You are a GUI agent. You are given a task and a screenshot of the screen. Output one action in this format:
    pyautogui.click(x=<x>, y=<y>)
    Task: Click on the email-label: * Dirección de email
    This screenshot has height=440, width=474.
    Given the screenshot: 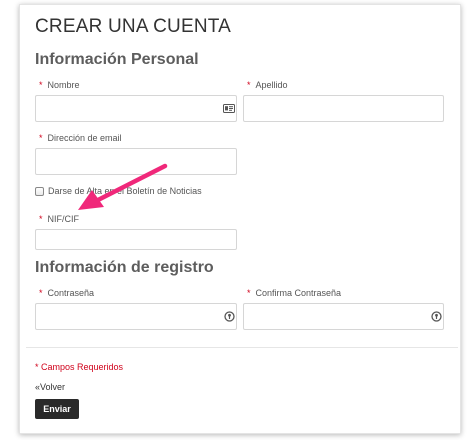 What is the action you would take?
    pyautogui.click(x=80, y=138)
    